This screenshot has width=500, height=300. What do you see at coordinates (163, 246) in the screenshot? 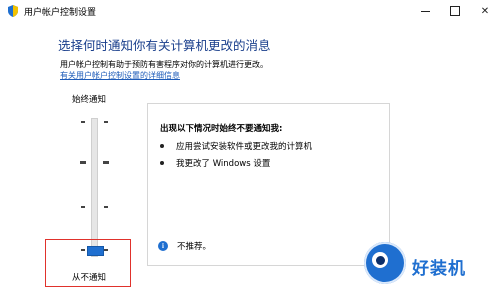
I see `info-icon: i` at bounding box center [163, 246].